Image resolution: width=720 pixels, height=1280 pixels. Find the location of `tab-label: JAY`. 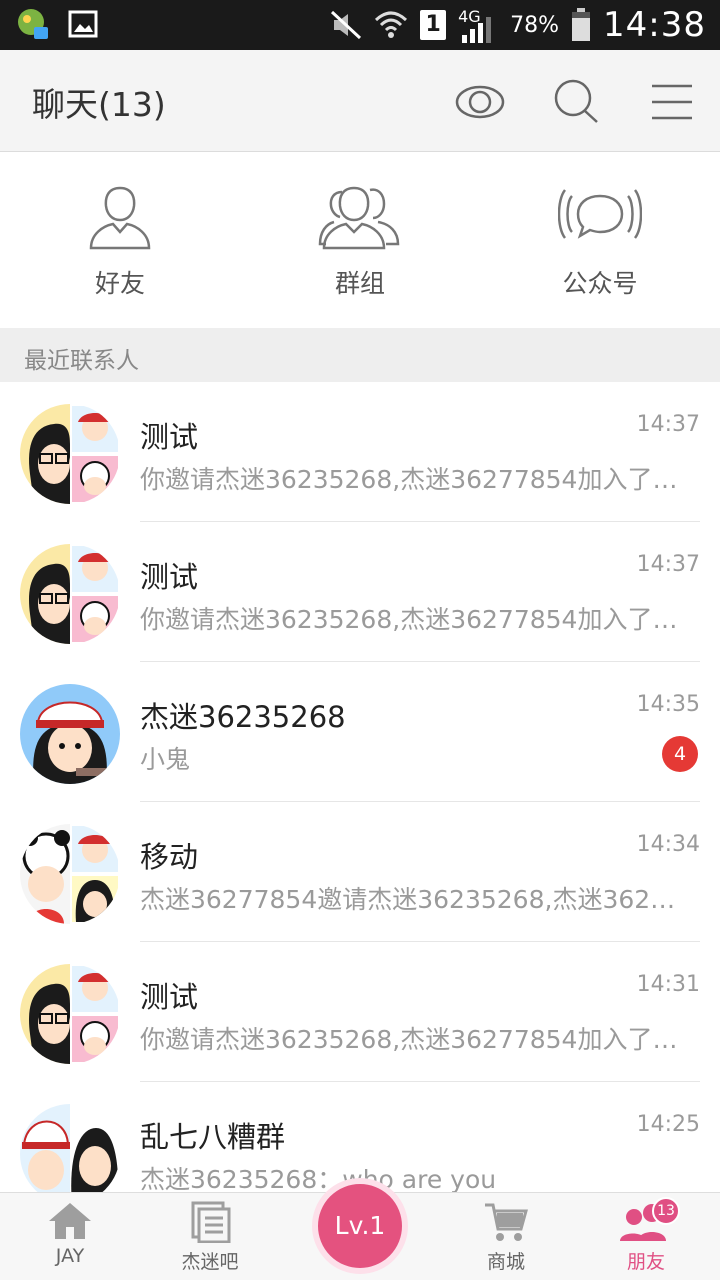

tab-label: JAY is located at coordinates (70, 1256).